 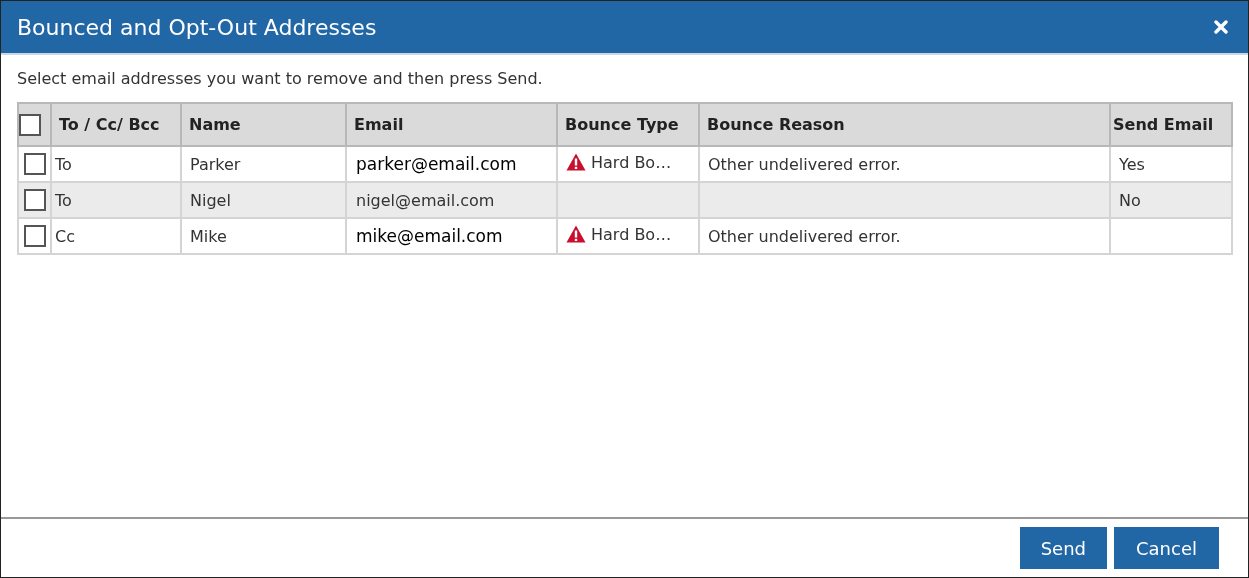 What do you see at coordinates (904, 124) in the screenshot?
I see `column-header: Bounce Reason` at bounding box center [904, 124].